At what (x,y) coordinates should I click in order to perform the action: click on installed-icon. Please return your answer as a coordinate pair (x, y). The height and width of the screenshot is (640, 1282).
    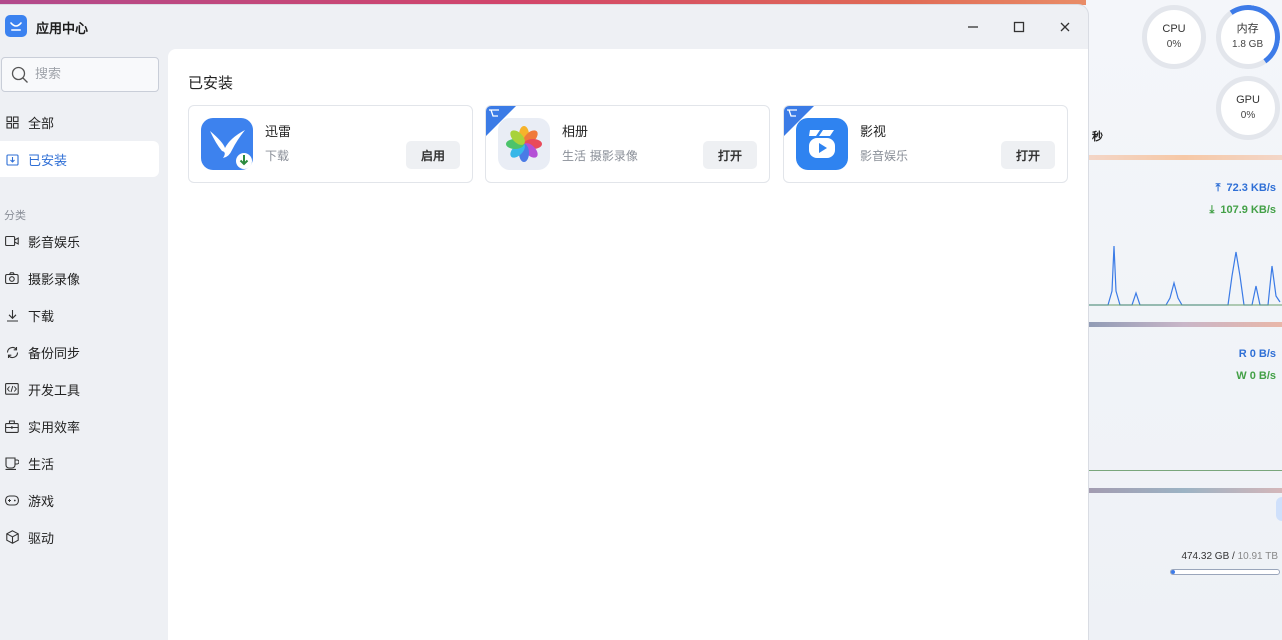
    Looking at the image, I should click on (12, 159).